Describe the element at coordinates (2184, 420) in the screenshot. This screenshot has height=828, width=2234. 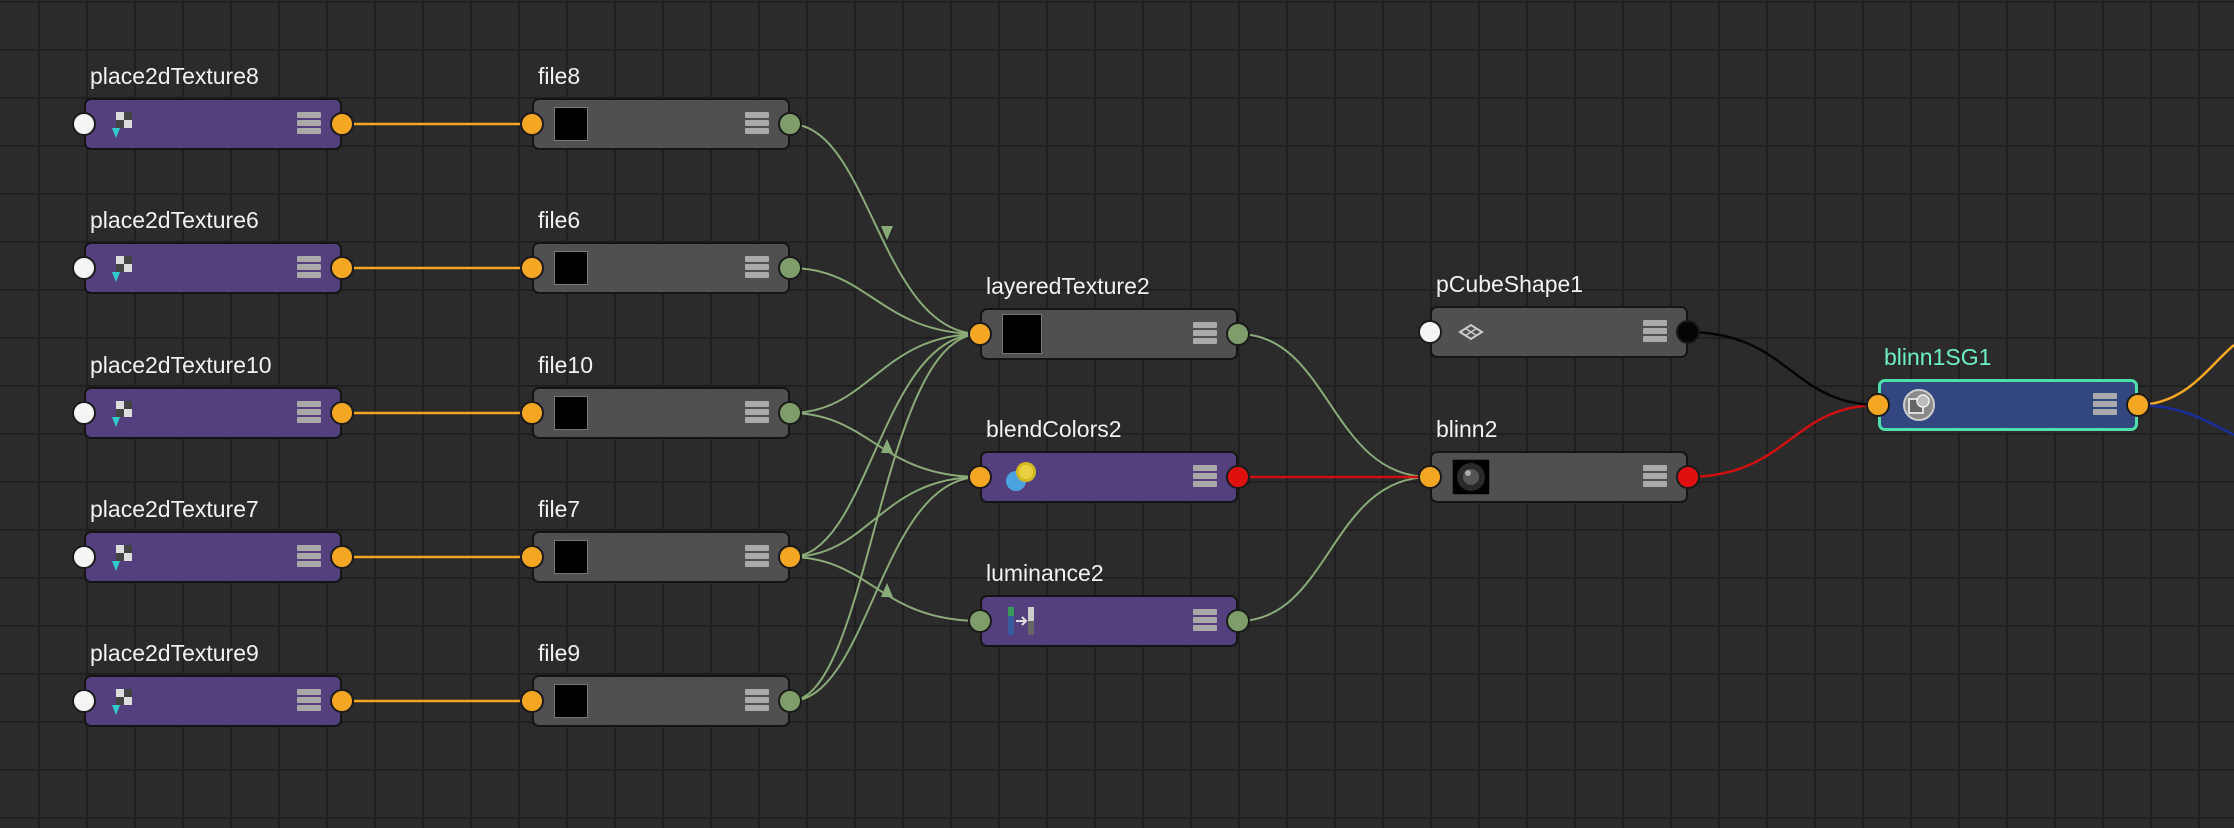
I see `wire-blinn1SG1-out-navy` at that location.